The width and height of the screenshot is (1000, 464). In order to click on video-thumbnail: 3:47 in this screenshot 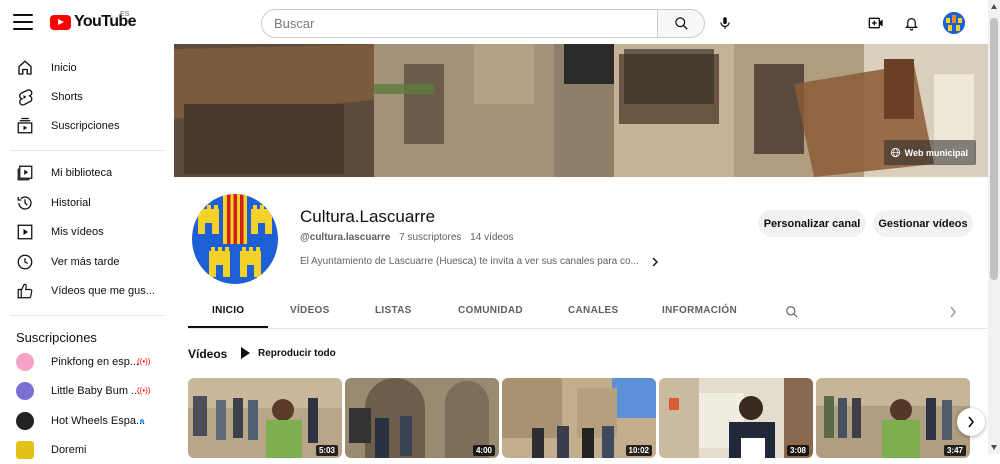, I will do `click(893, 418)`.